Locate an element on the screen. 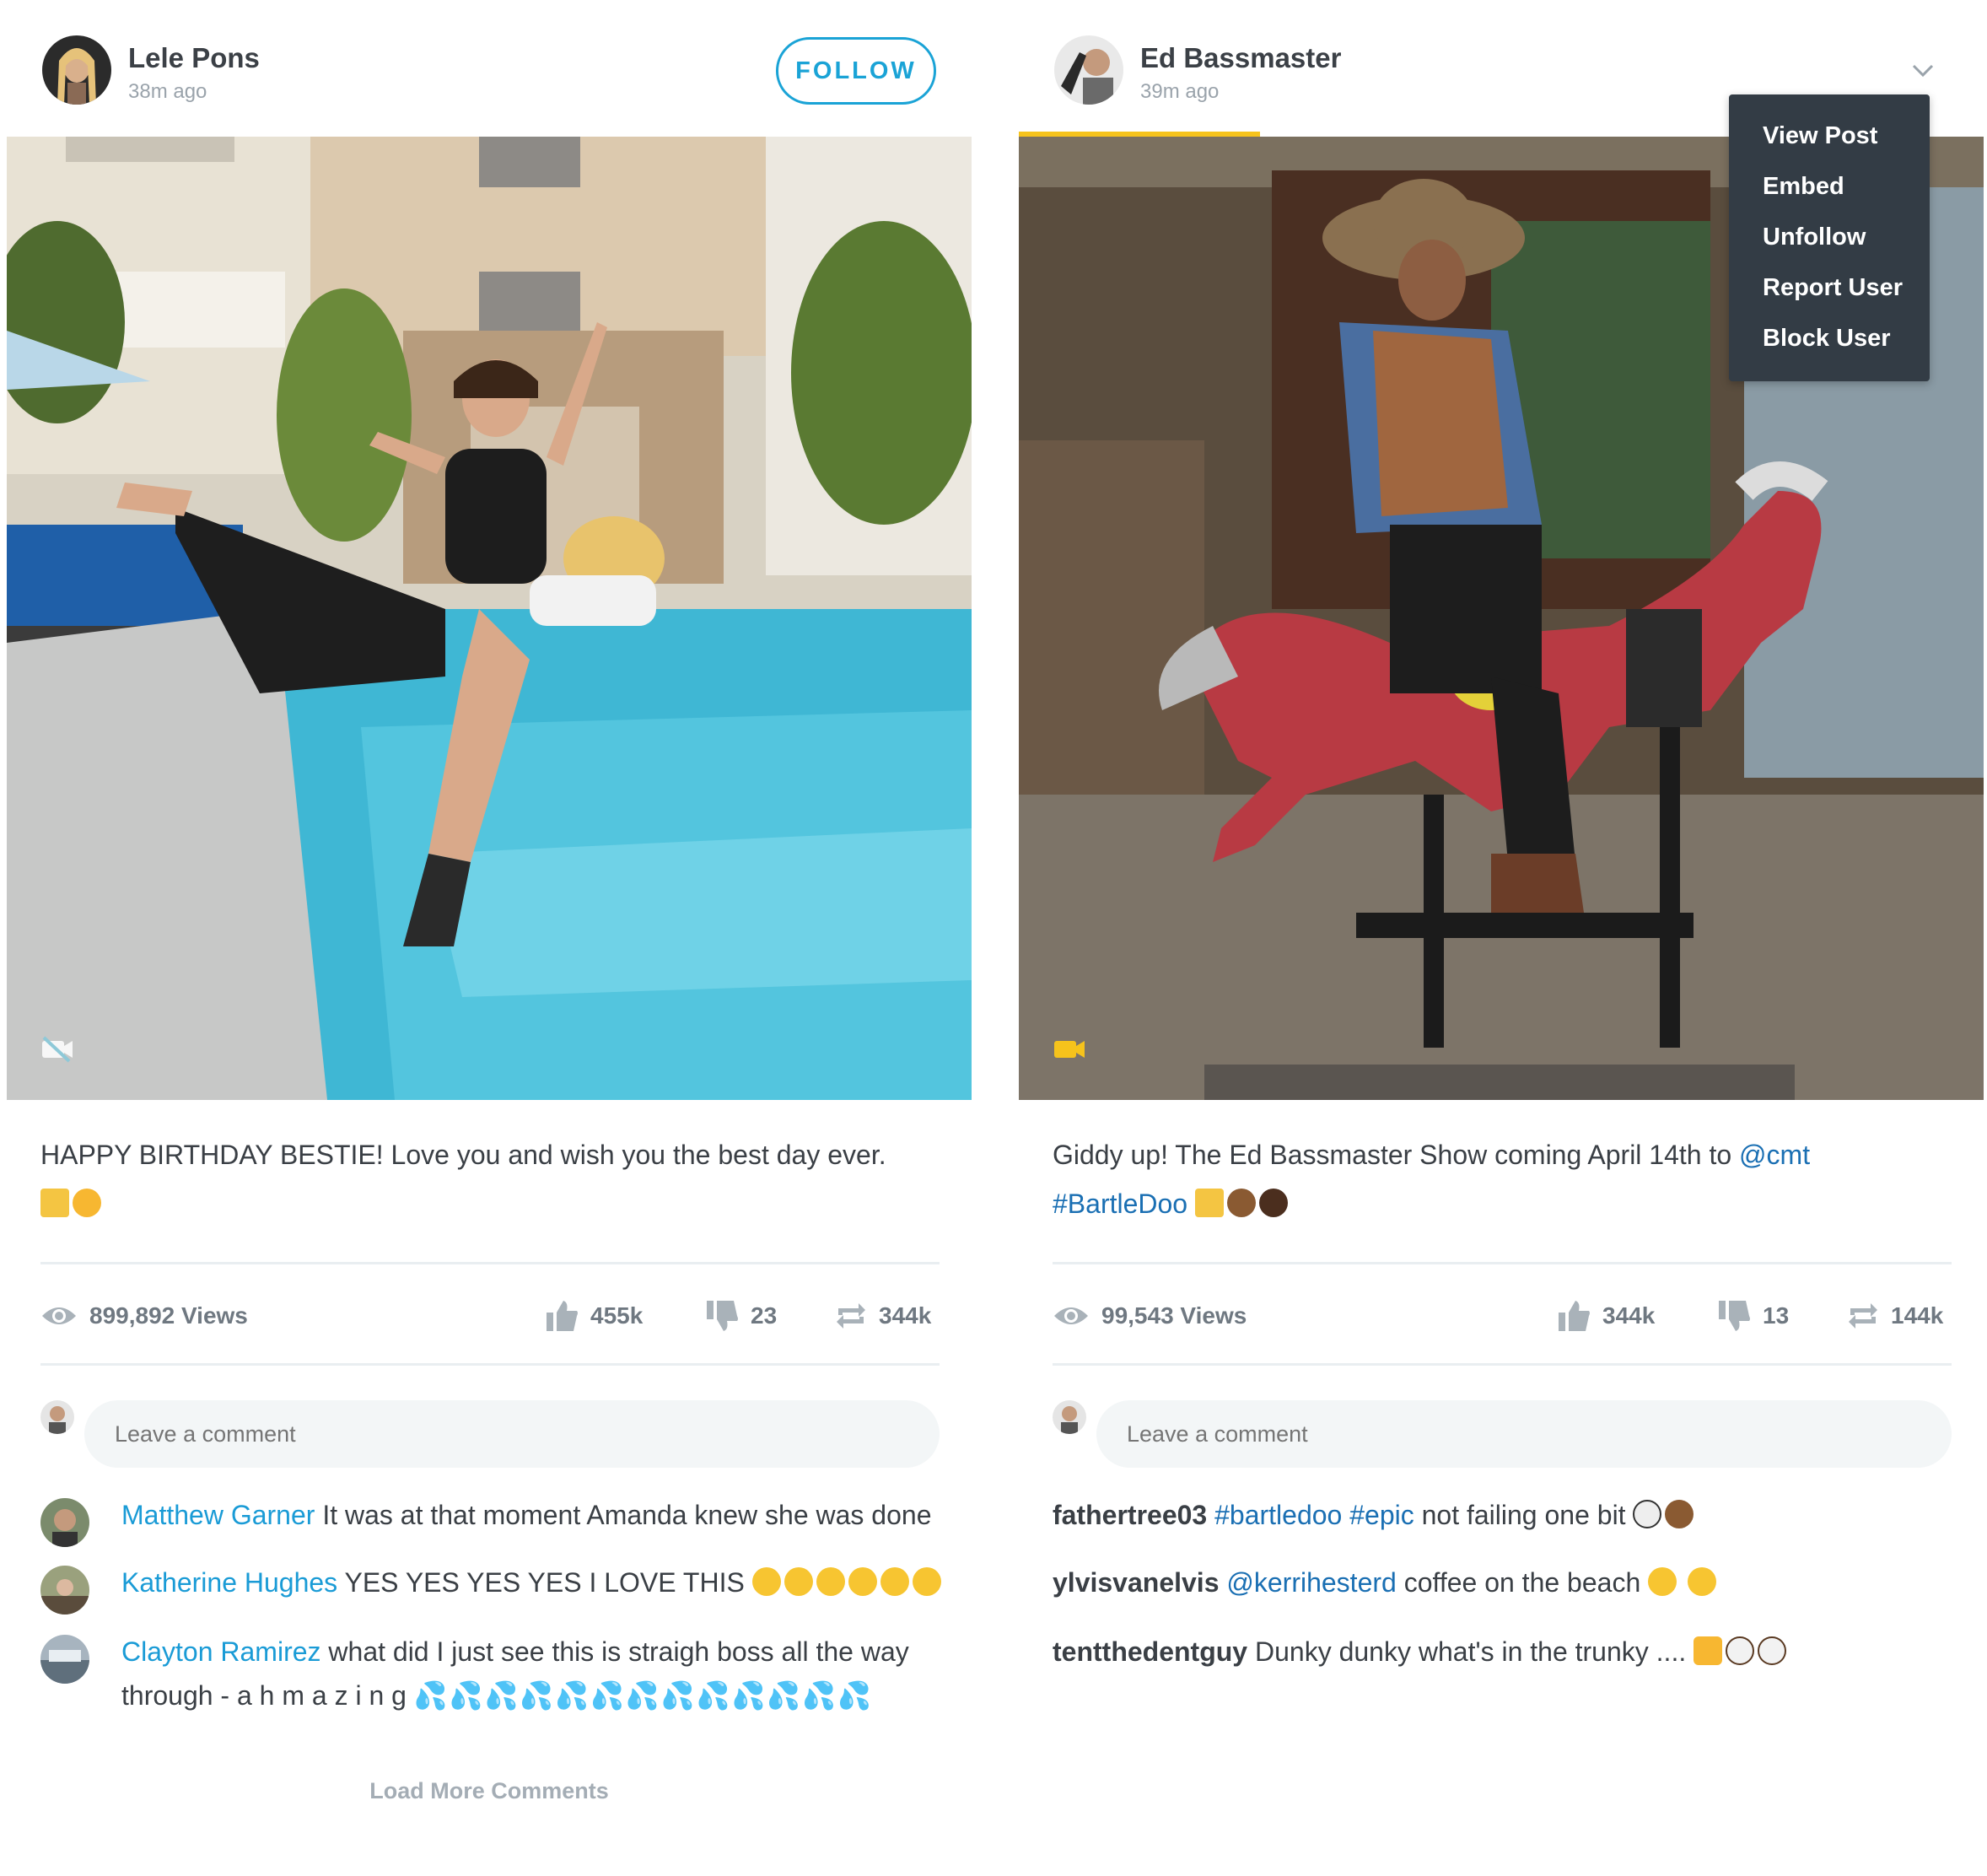  video-camera-icon is located at coordinates (1069, 1049).